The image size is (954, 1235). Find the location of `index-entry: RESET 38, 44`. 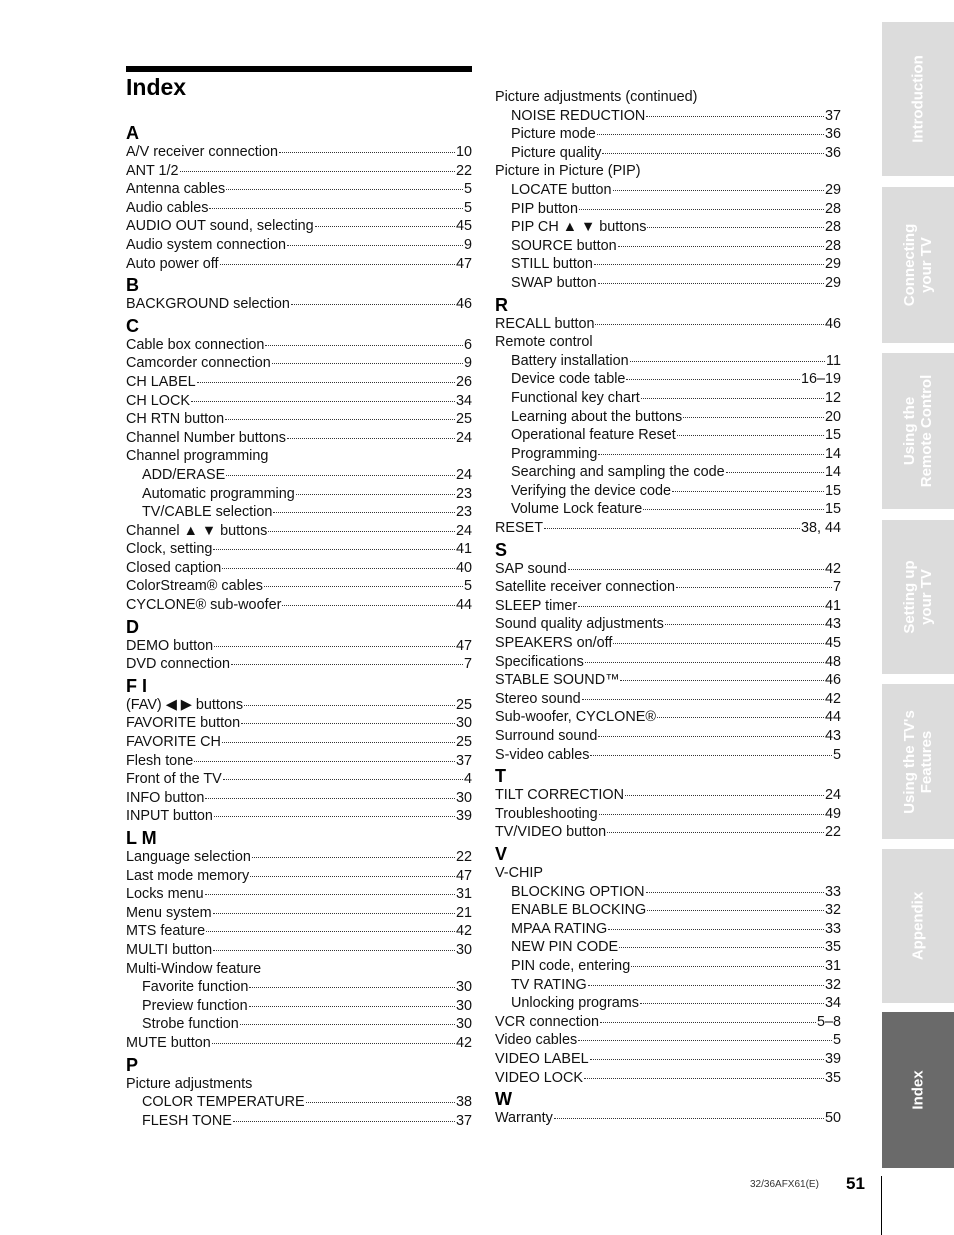

index-entry: RESET 38, 44 is located at coordinates (668, 528).